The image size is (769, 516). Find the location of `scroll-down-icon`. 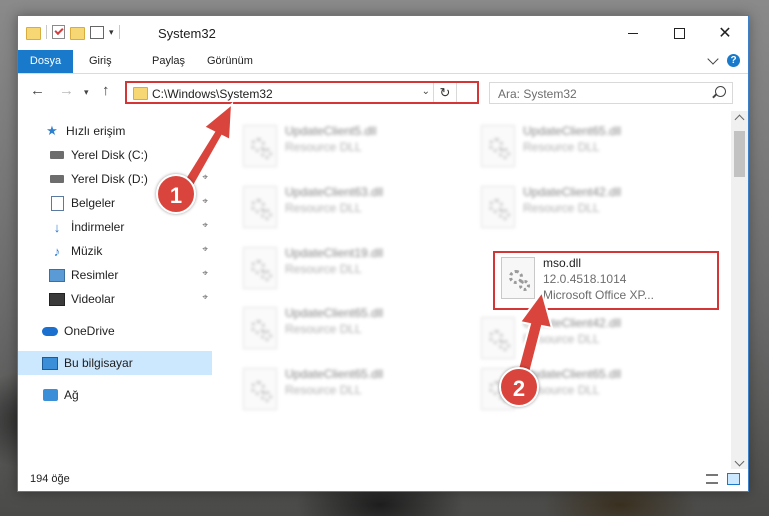

scroll-down-icon is located at coordinates (739, 461).